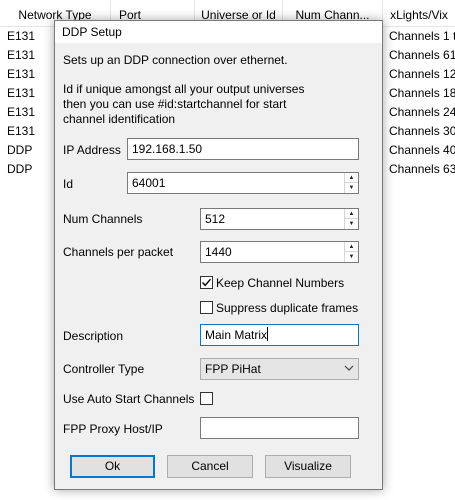 The width and height of the screenshot is (455, 500). I want to click on row-channels: Channels 244, so click(422, 112).